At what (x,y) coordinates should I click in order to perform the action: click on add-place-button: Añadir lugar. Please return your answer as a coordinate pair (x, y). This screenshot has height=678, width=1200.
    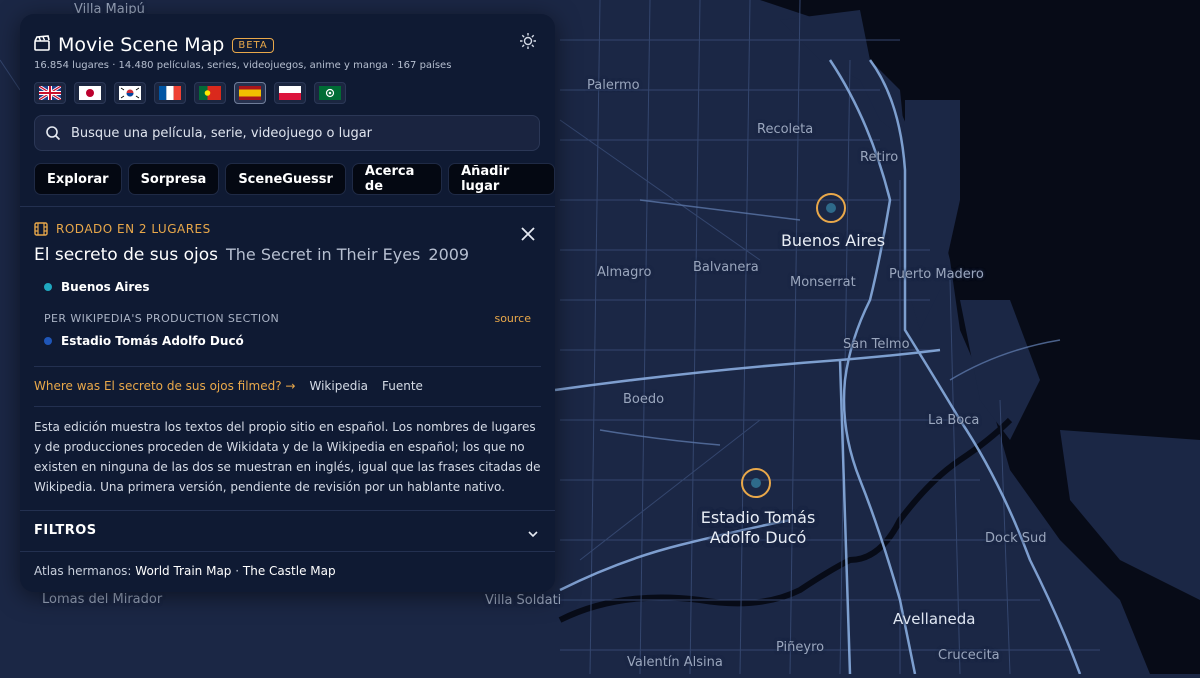
    Looking at the image, I should click on (501, 179).